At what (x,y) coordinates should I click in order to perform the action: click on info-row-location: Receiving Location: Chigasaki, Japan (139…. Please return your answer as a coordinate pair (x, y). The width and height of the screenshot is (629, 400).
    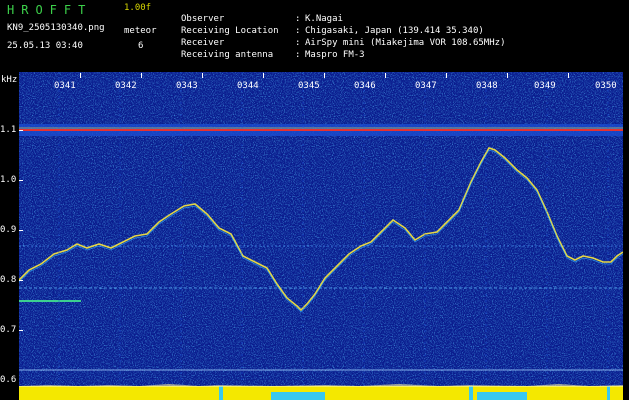
    Looking at the image, I should click on (332, 31).